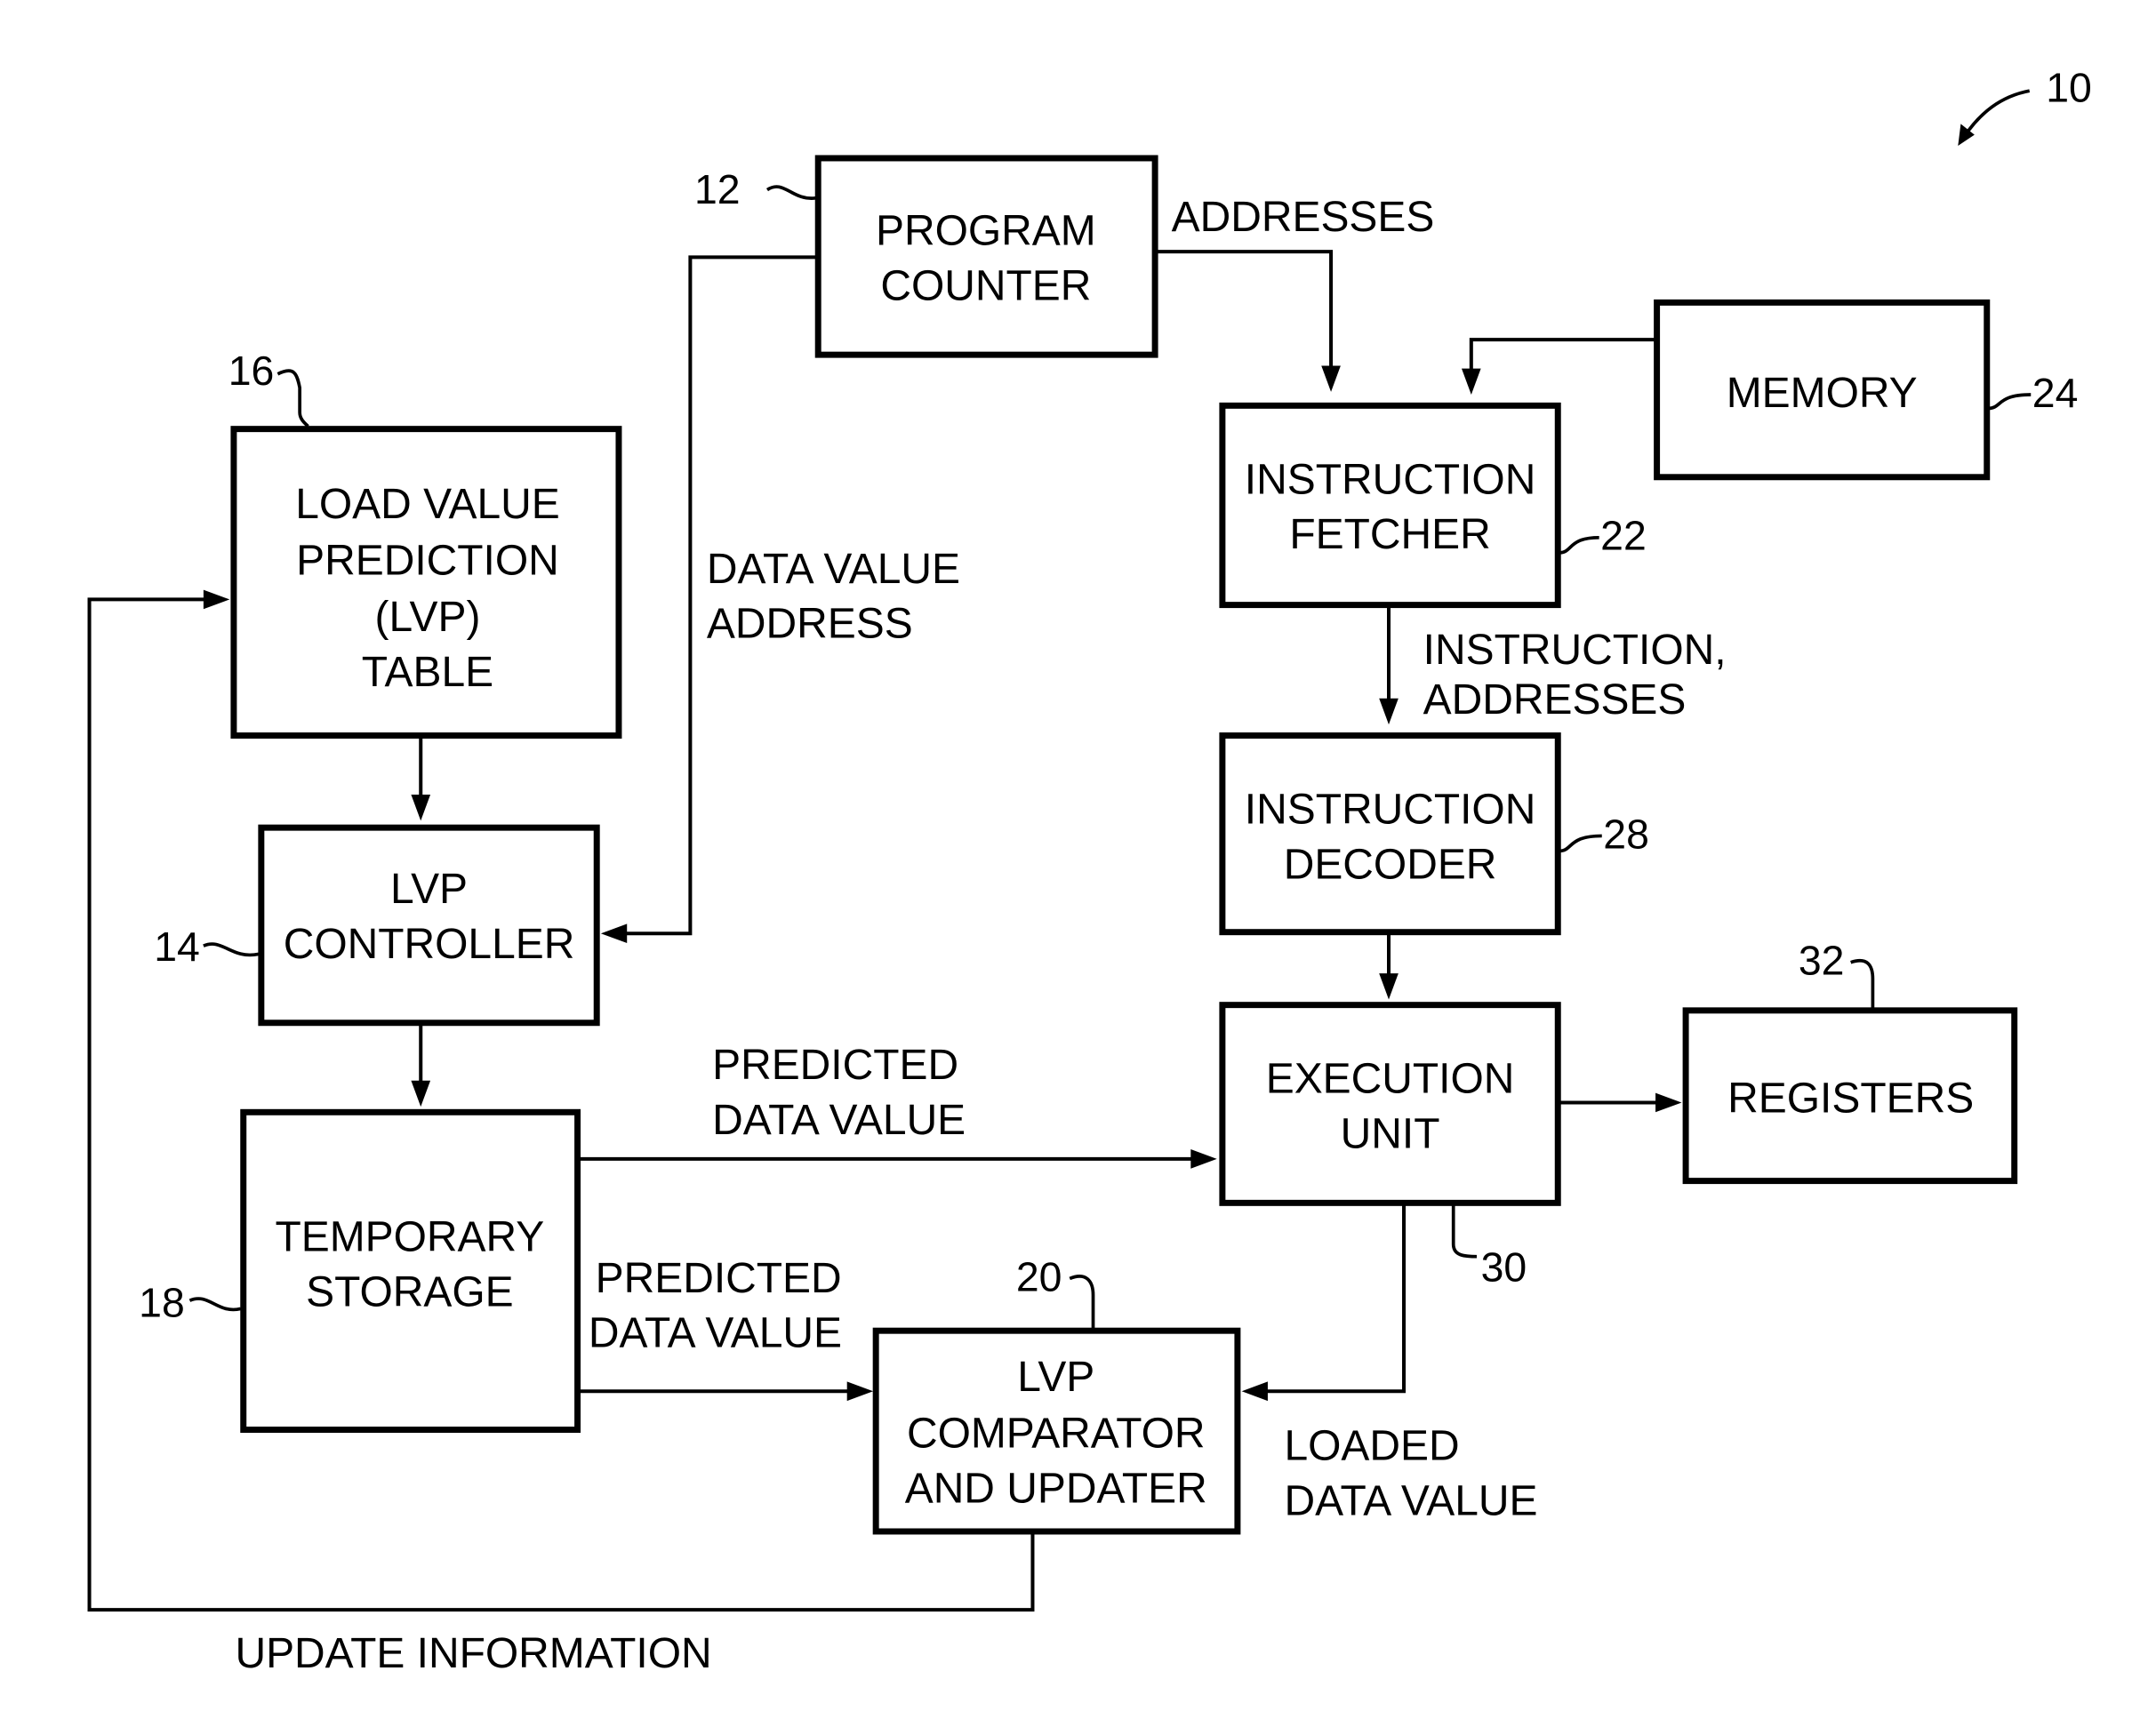 The width and height of the screenshot is (2156, 1735). Describe the element at coordinates (410, 1291) in the screenshot. I see `block-label-line: STORAGE` at that location.